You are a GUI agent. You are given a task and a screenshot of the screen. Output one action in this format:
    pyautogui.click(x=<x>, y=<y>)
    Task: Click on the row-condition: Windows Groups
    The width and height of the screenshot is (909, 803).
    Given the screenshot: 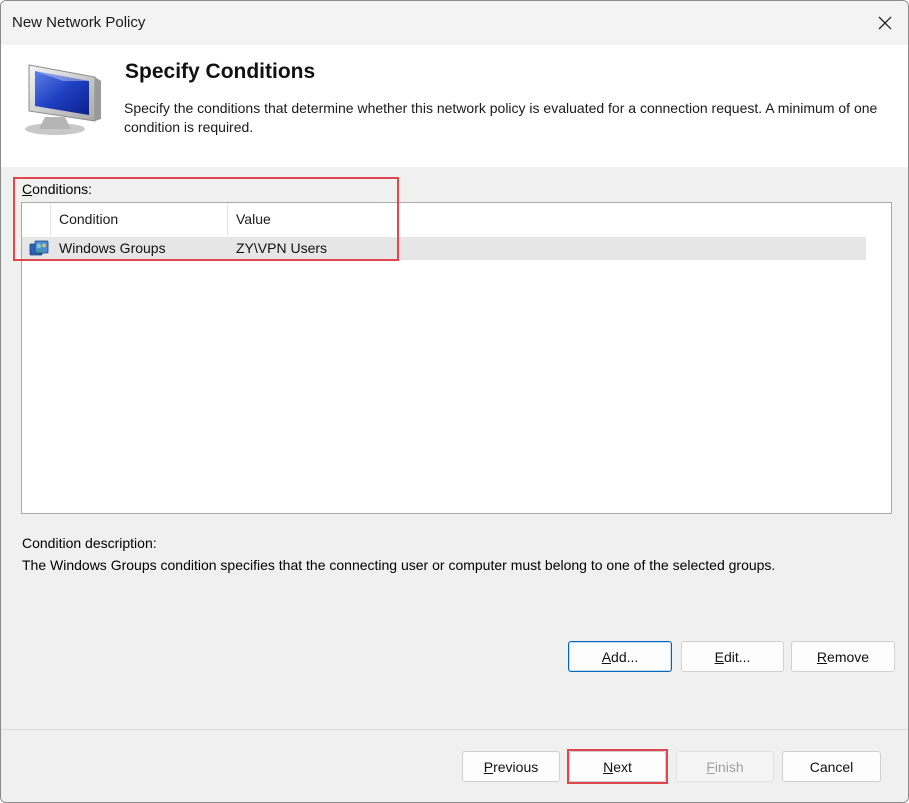 What is the action you would take?
    pyautogui.click(x=112, y=248)
    